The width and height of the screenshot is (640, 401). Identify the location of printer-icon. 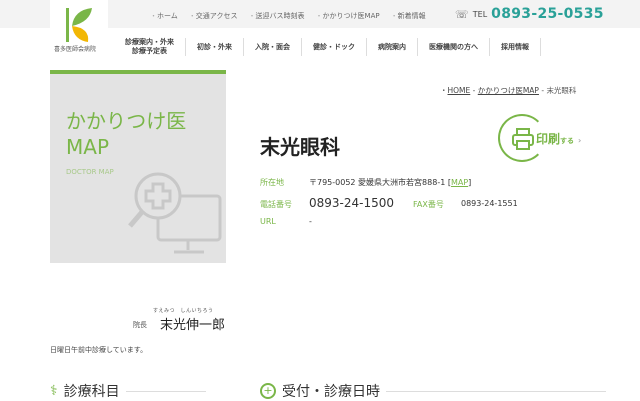
(523, 139).